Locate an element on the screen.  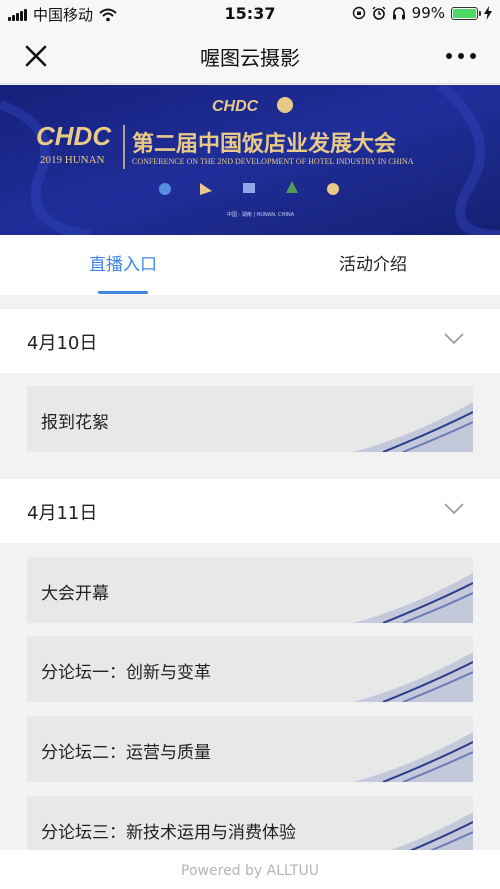
status-right: 99% is located at coordinates (422, 13).